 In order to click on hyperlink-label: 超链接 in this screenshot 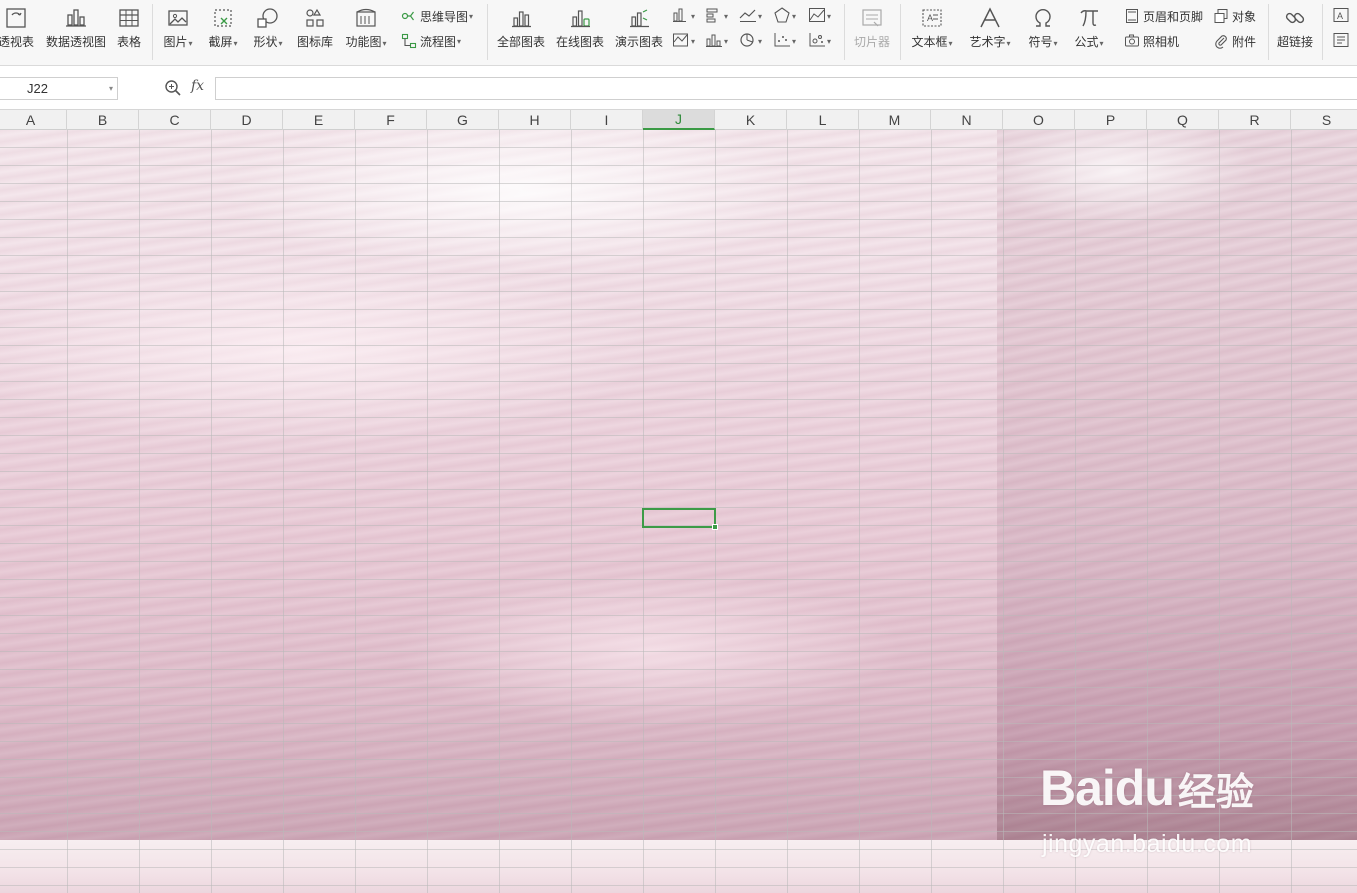, I will do `click(1294, 42)`.